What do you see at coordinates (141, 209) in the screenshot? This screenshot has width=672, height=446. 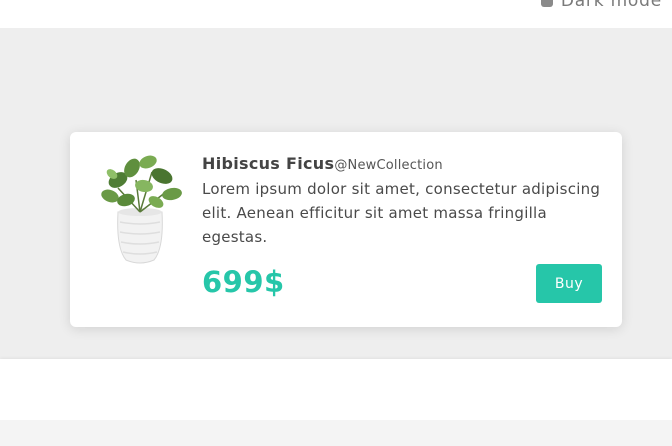 I see `potted-plant-image` at bounding box center [141, 209].